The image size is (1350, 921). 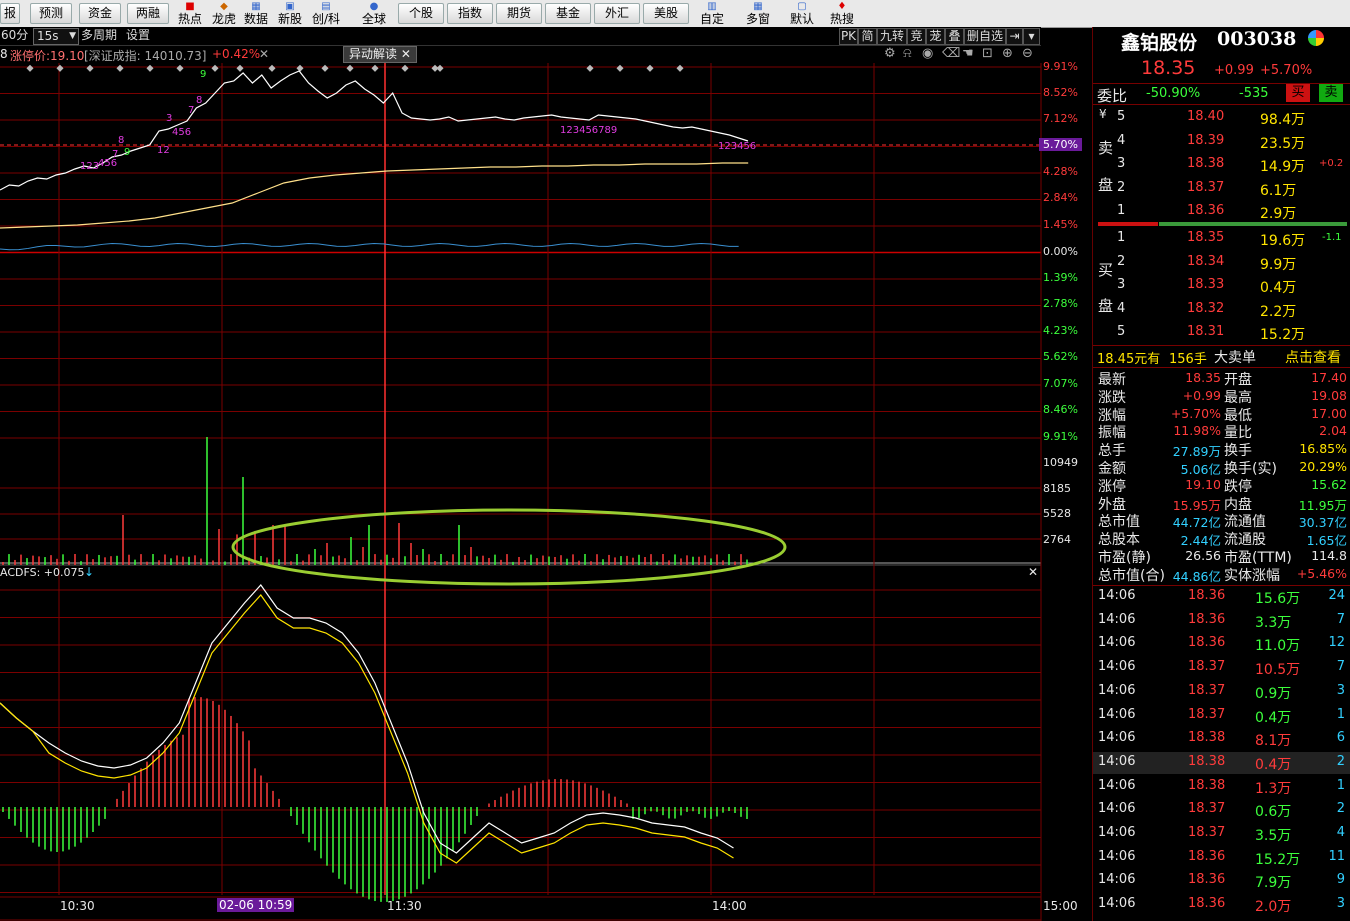 What do you see at coordinates (712, 13) in the screenshot?
I see `toolbar-custom: ▥ 自定` at bounding box center [712, 13].